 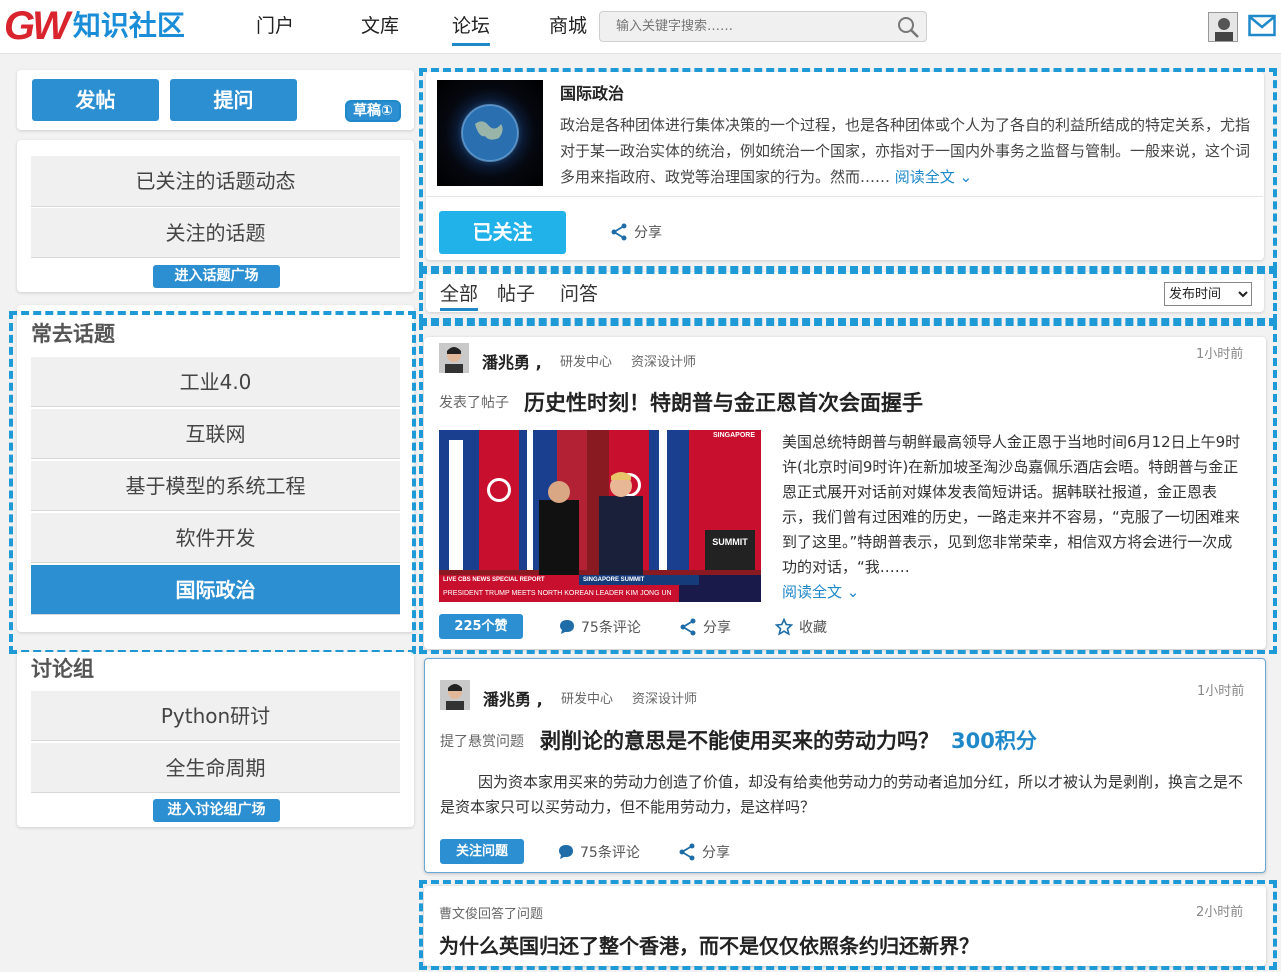 I want to click on image-banner-summit: SINGAPORE SUMMIT, so click(x=614, y=580).